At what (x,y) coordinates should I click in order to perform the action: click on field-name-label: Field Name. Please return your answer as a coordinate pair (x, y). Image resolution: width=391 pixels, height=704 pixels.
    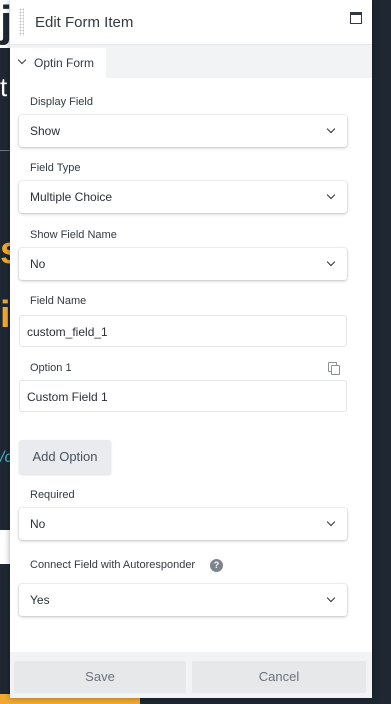
    Looking at the image, I should click on (58, 301).